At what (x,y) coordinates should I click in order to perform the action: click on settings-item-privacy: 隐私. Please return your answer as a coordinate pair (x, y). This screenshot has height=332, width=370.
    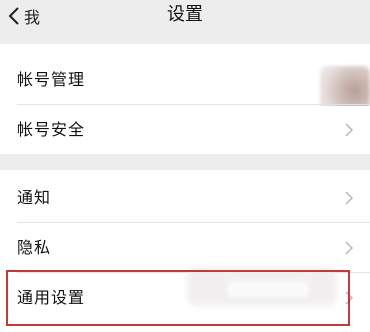
    Looking at the image, I should click on (185, 248).